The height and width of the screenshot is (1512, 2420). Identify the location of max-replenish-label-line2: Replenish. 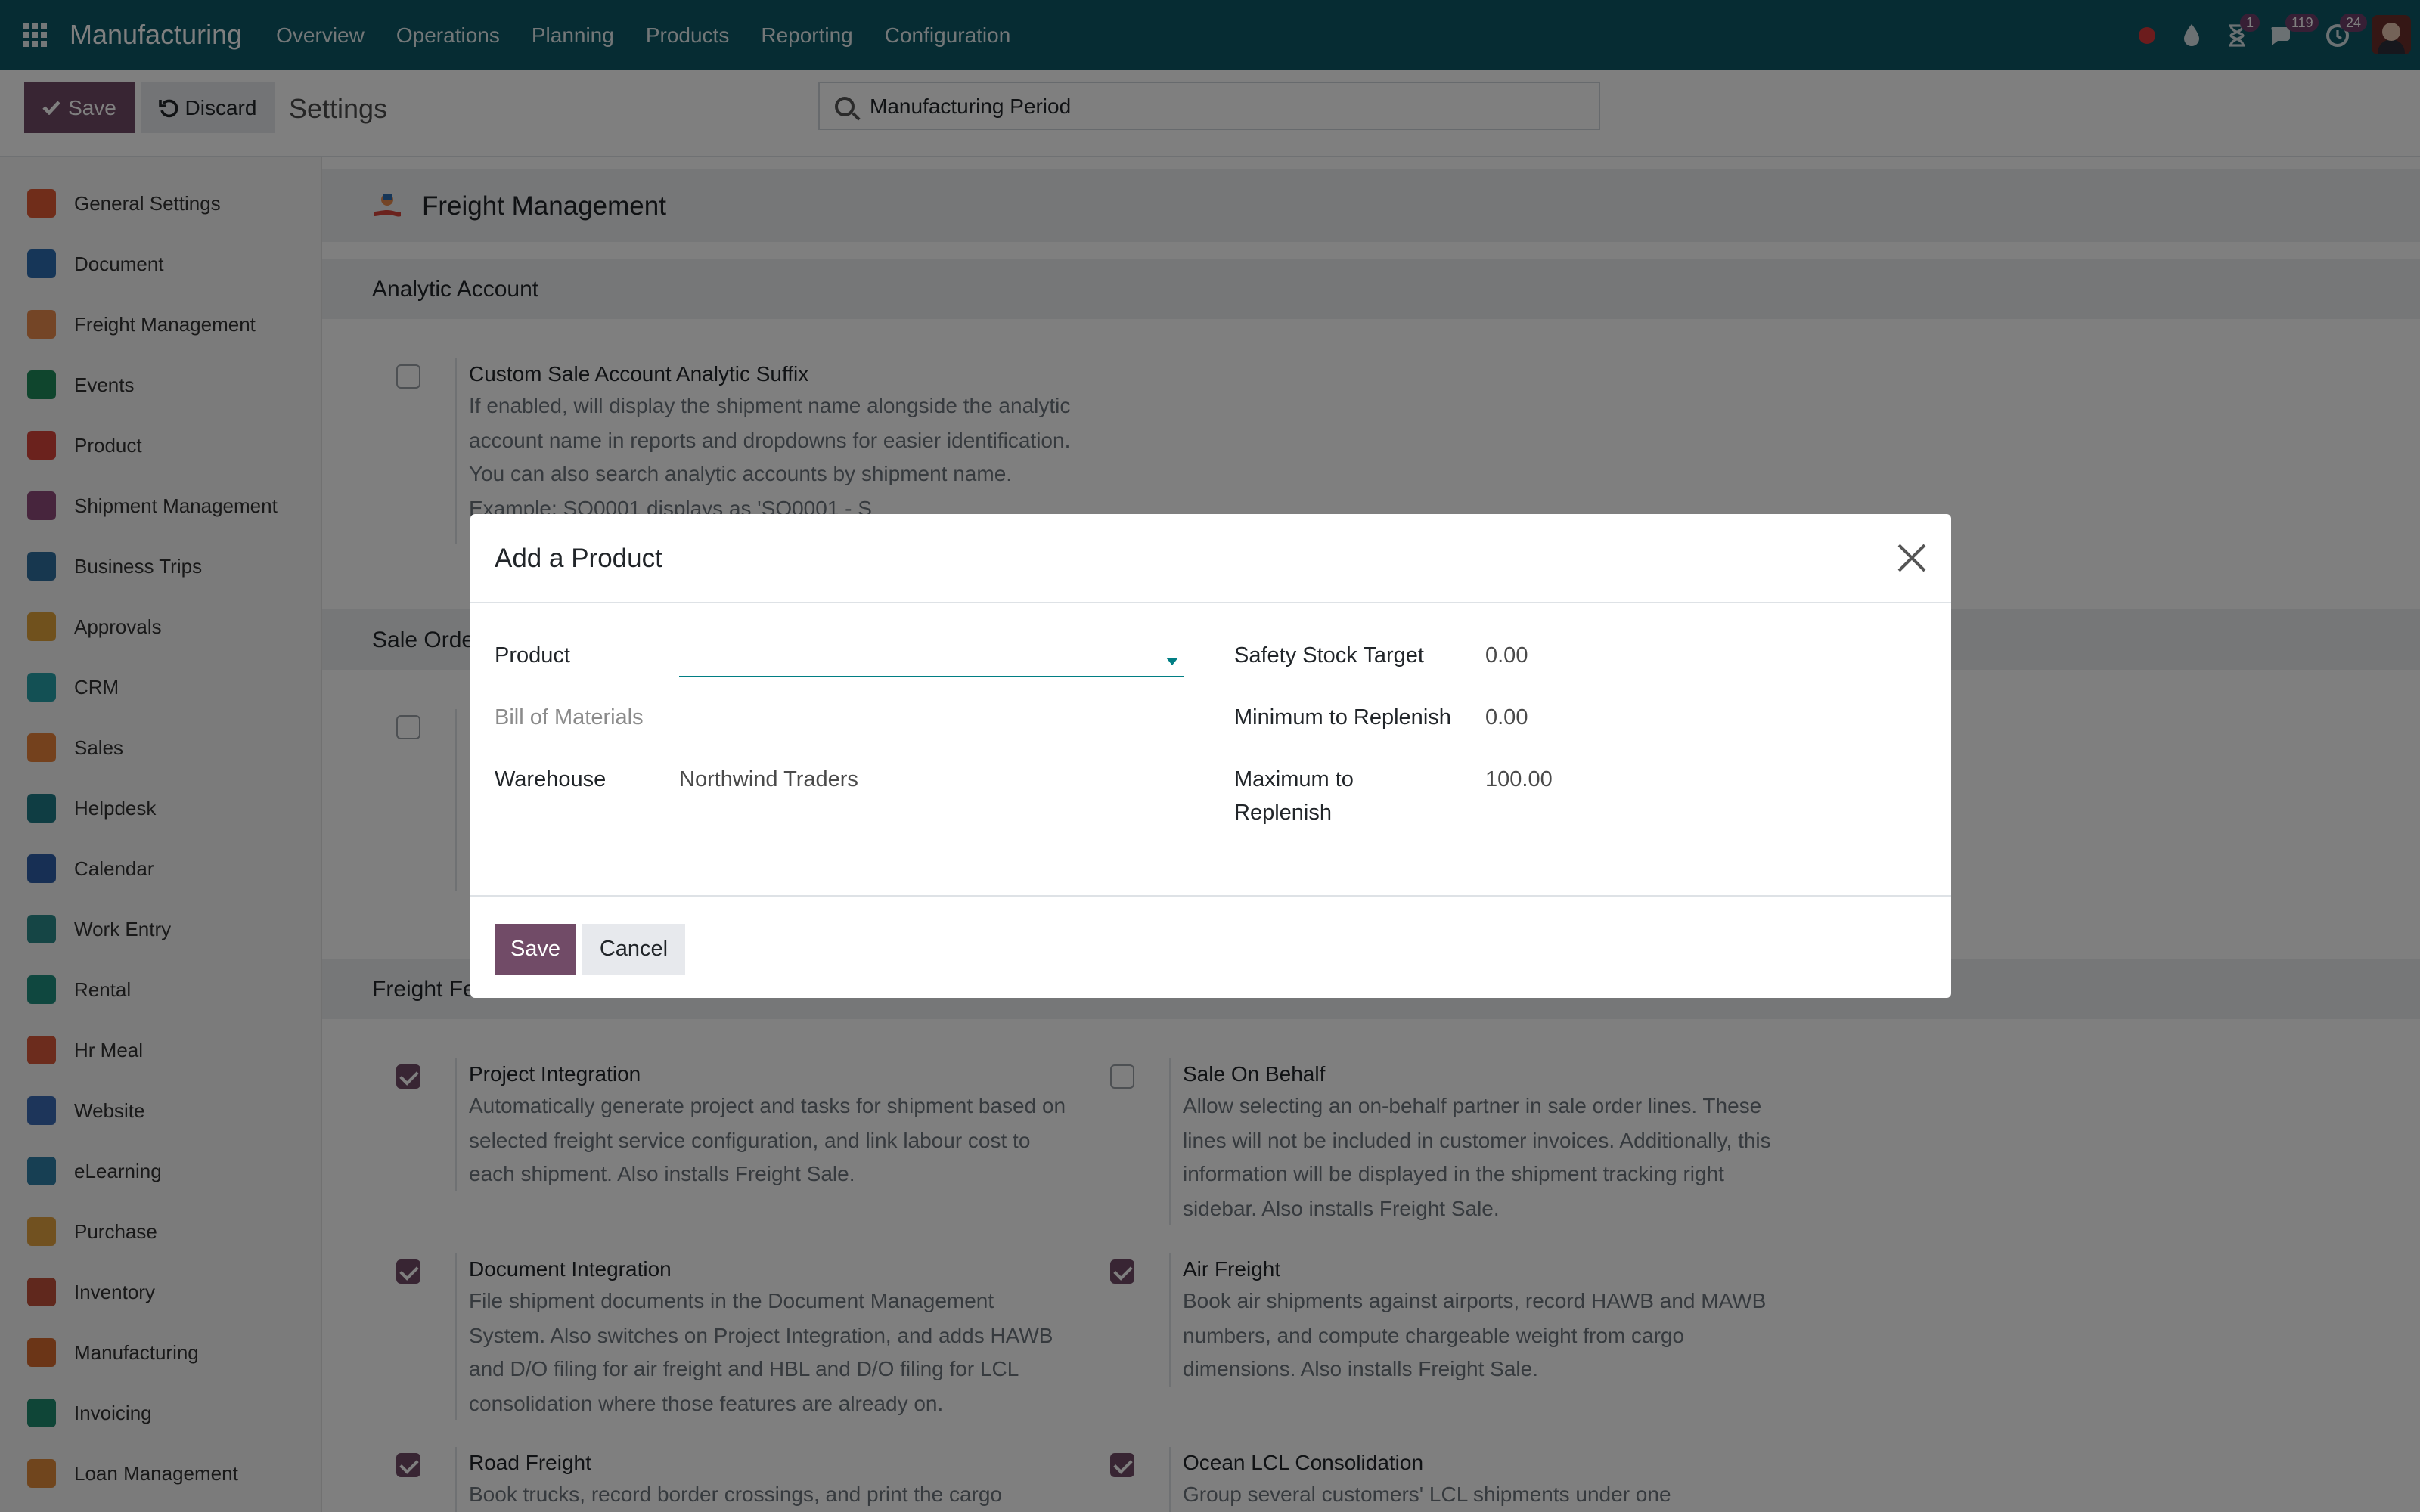
(1283, 813).